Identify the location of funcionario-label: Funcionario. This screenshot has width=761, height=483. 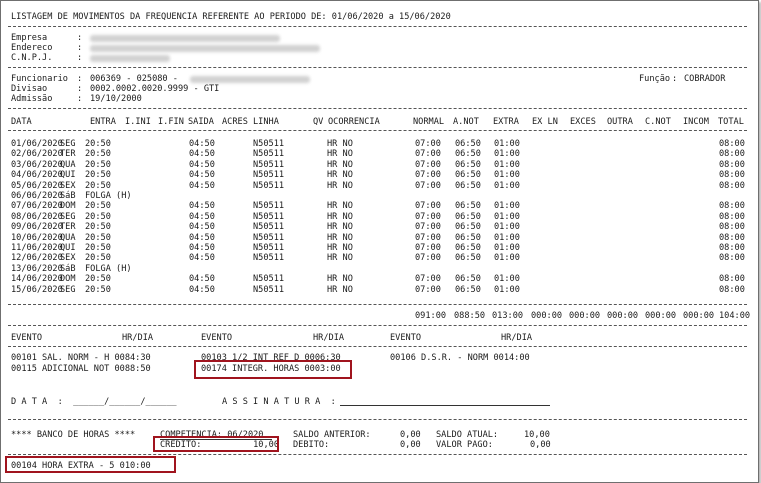
(39, 79).